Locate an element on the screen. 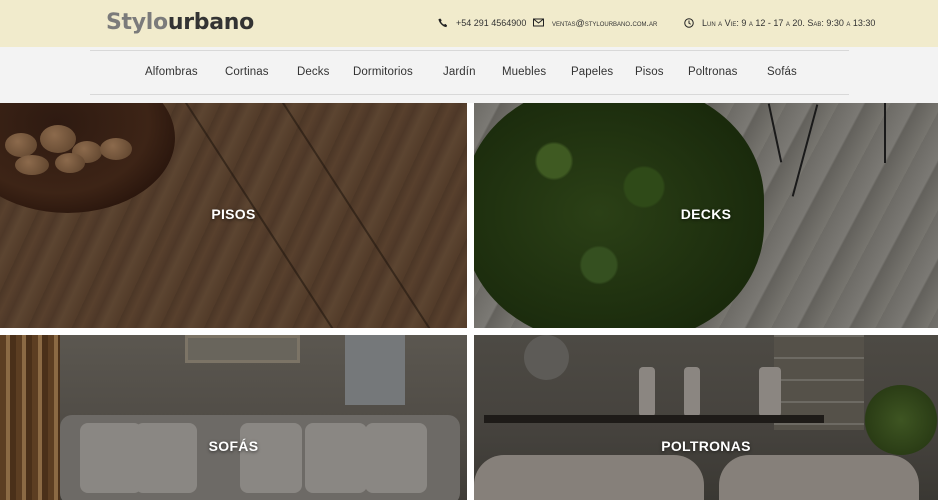 The width and height of the screenshot is (938, 500). globe-image is located at coordinates (546, 357).